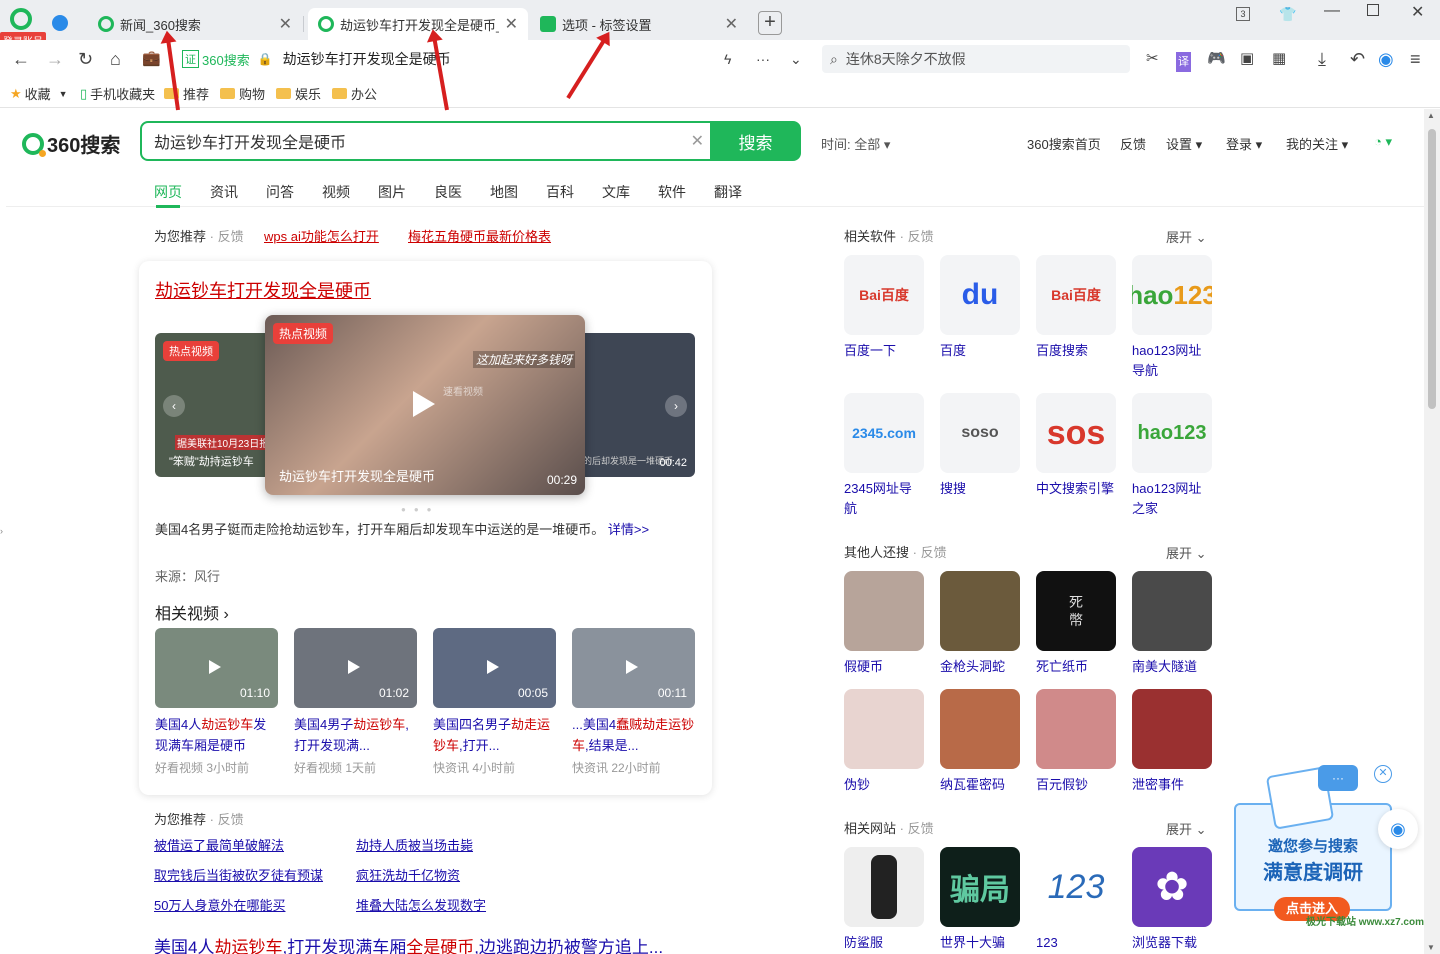 This screenshot has height=954, width=1440. Describe the element at coordinates (755, 141) in the screenshot. I see `search-button: 搜索` at that location.